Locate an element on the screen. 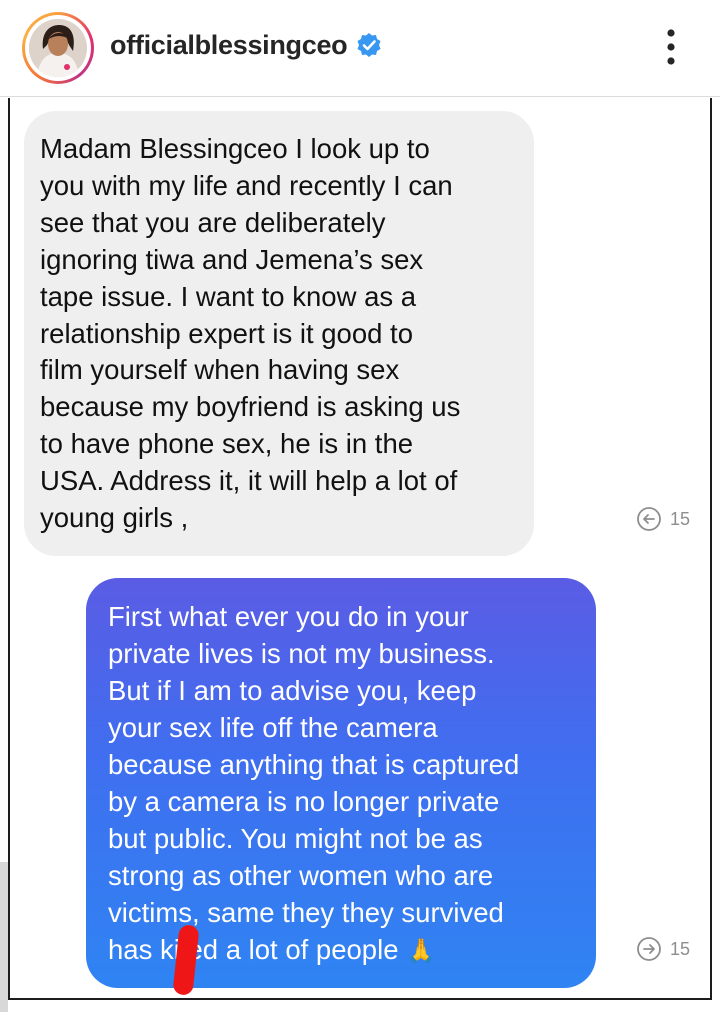 Image resolution: width=720 pixels, height=1012 pixels. message-line: see that you are deliberately is located at coordinates (213, 222).